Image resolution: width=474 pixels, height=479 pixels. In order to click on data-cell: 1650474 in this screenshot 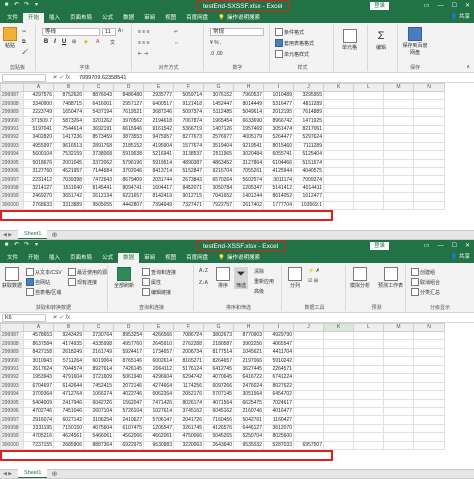, I will do `click(68, 112)`.